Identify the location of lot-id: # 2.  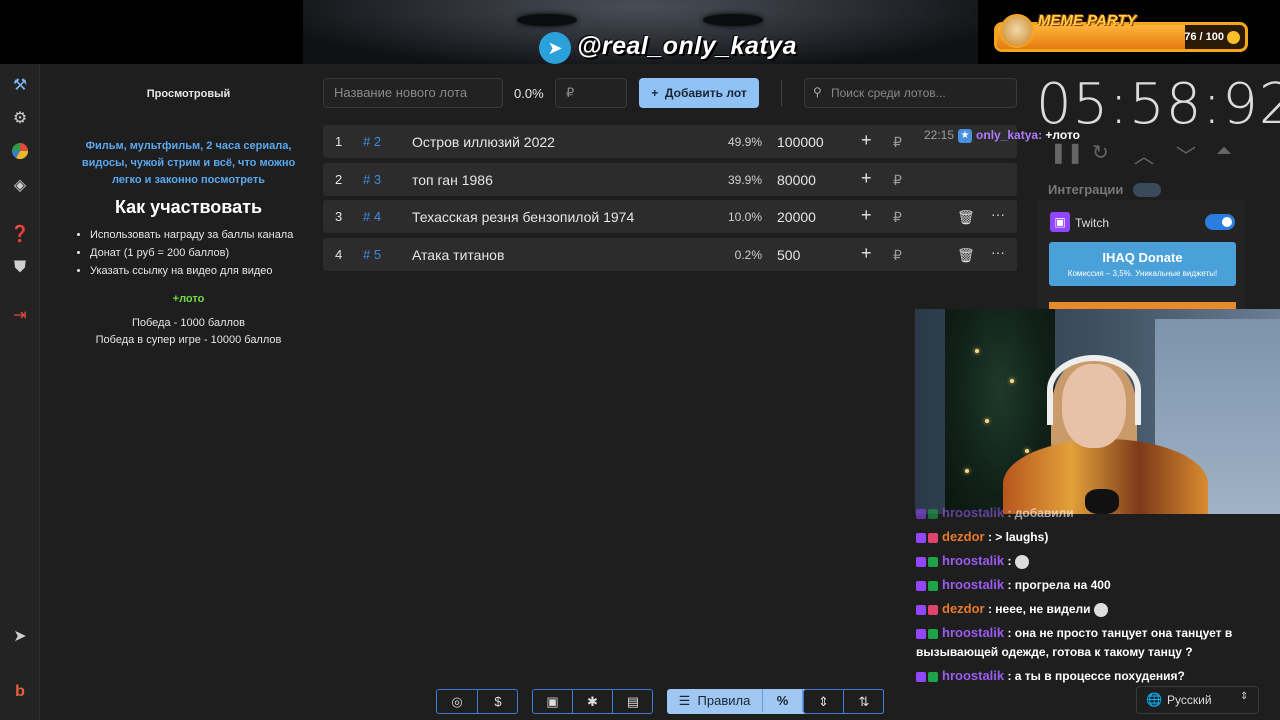
(372, 141).